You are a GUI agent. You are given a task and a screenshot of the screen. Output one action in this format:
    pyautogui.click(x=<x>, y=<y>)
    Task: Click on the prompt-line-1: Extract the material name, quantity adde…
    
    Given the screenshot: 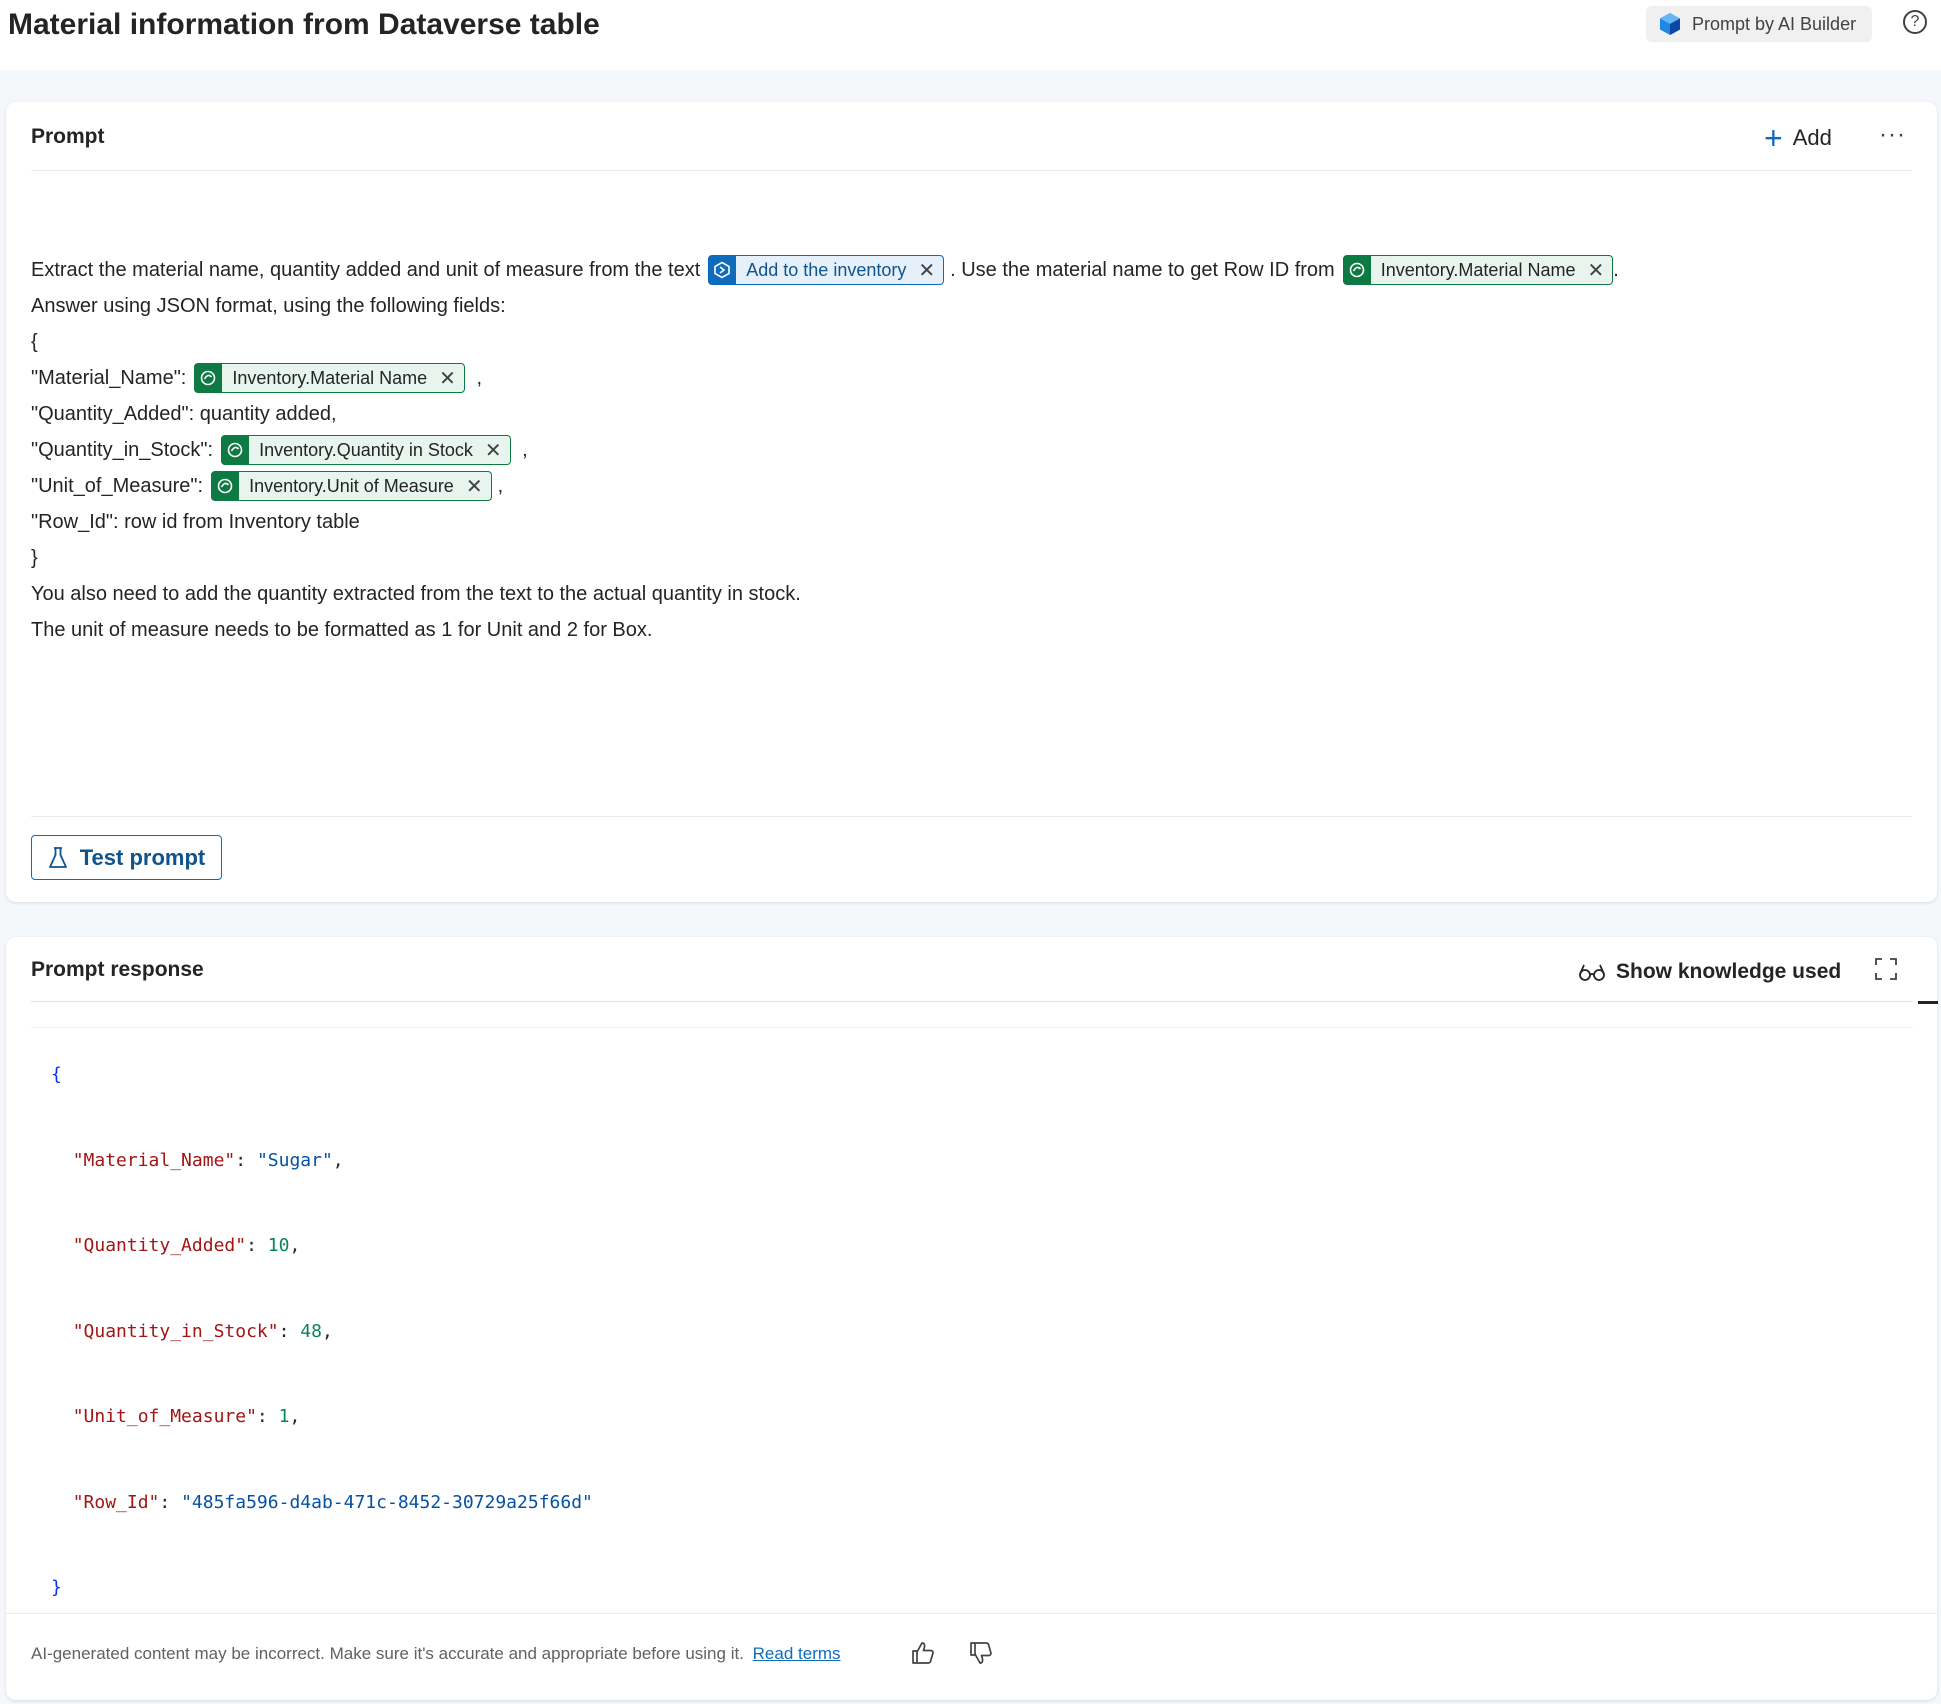 What is the action you would take?
    pyautogui.click(x=971, y=270)
    